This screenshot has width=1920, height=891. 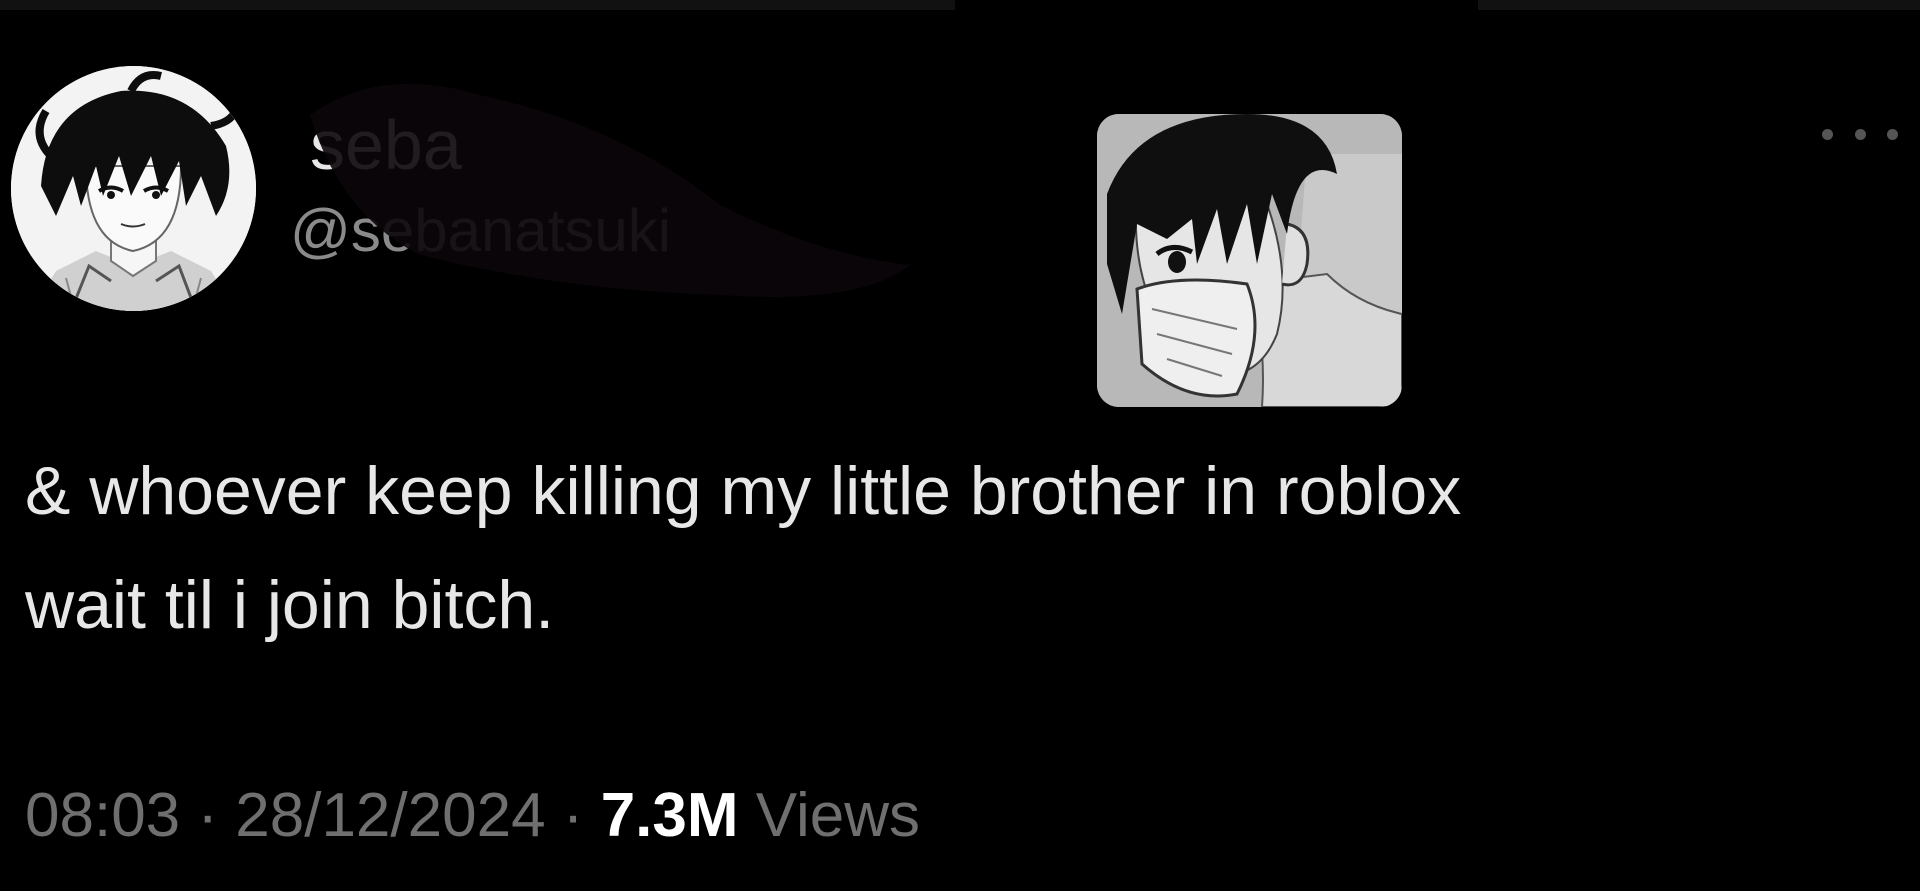 I want to click on avatar, so click(x=133, y=188).